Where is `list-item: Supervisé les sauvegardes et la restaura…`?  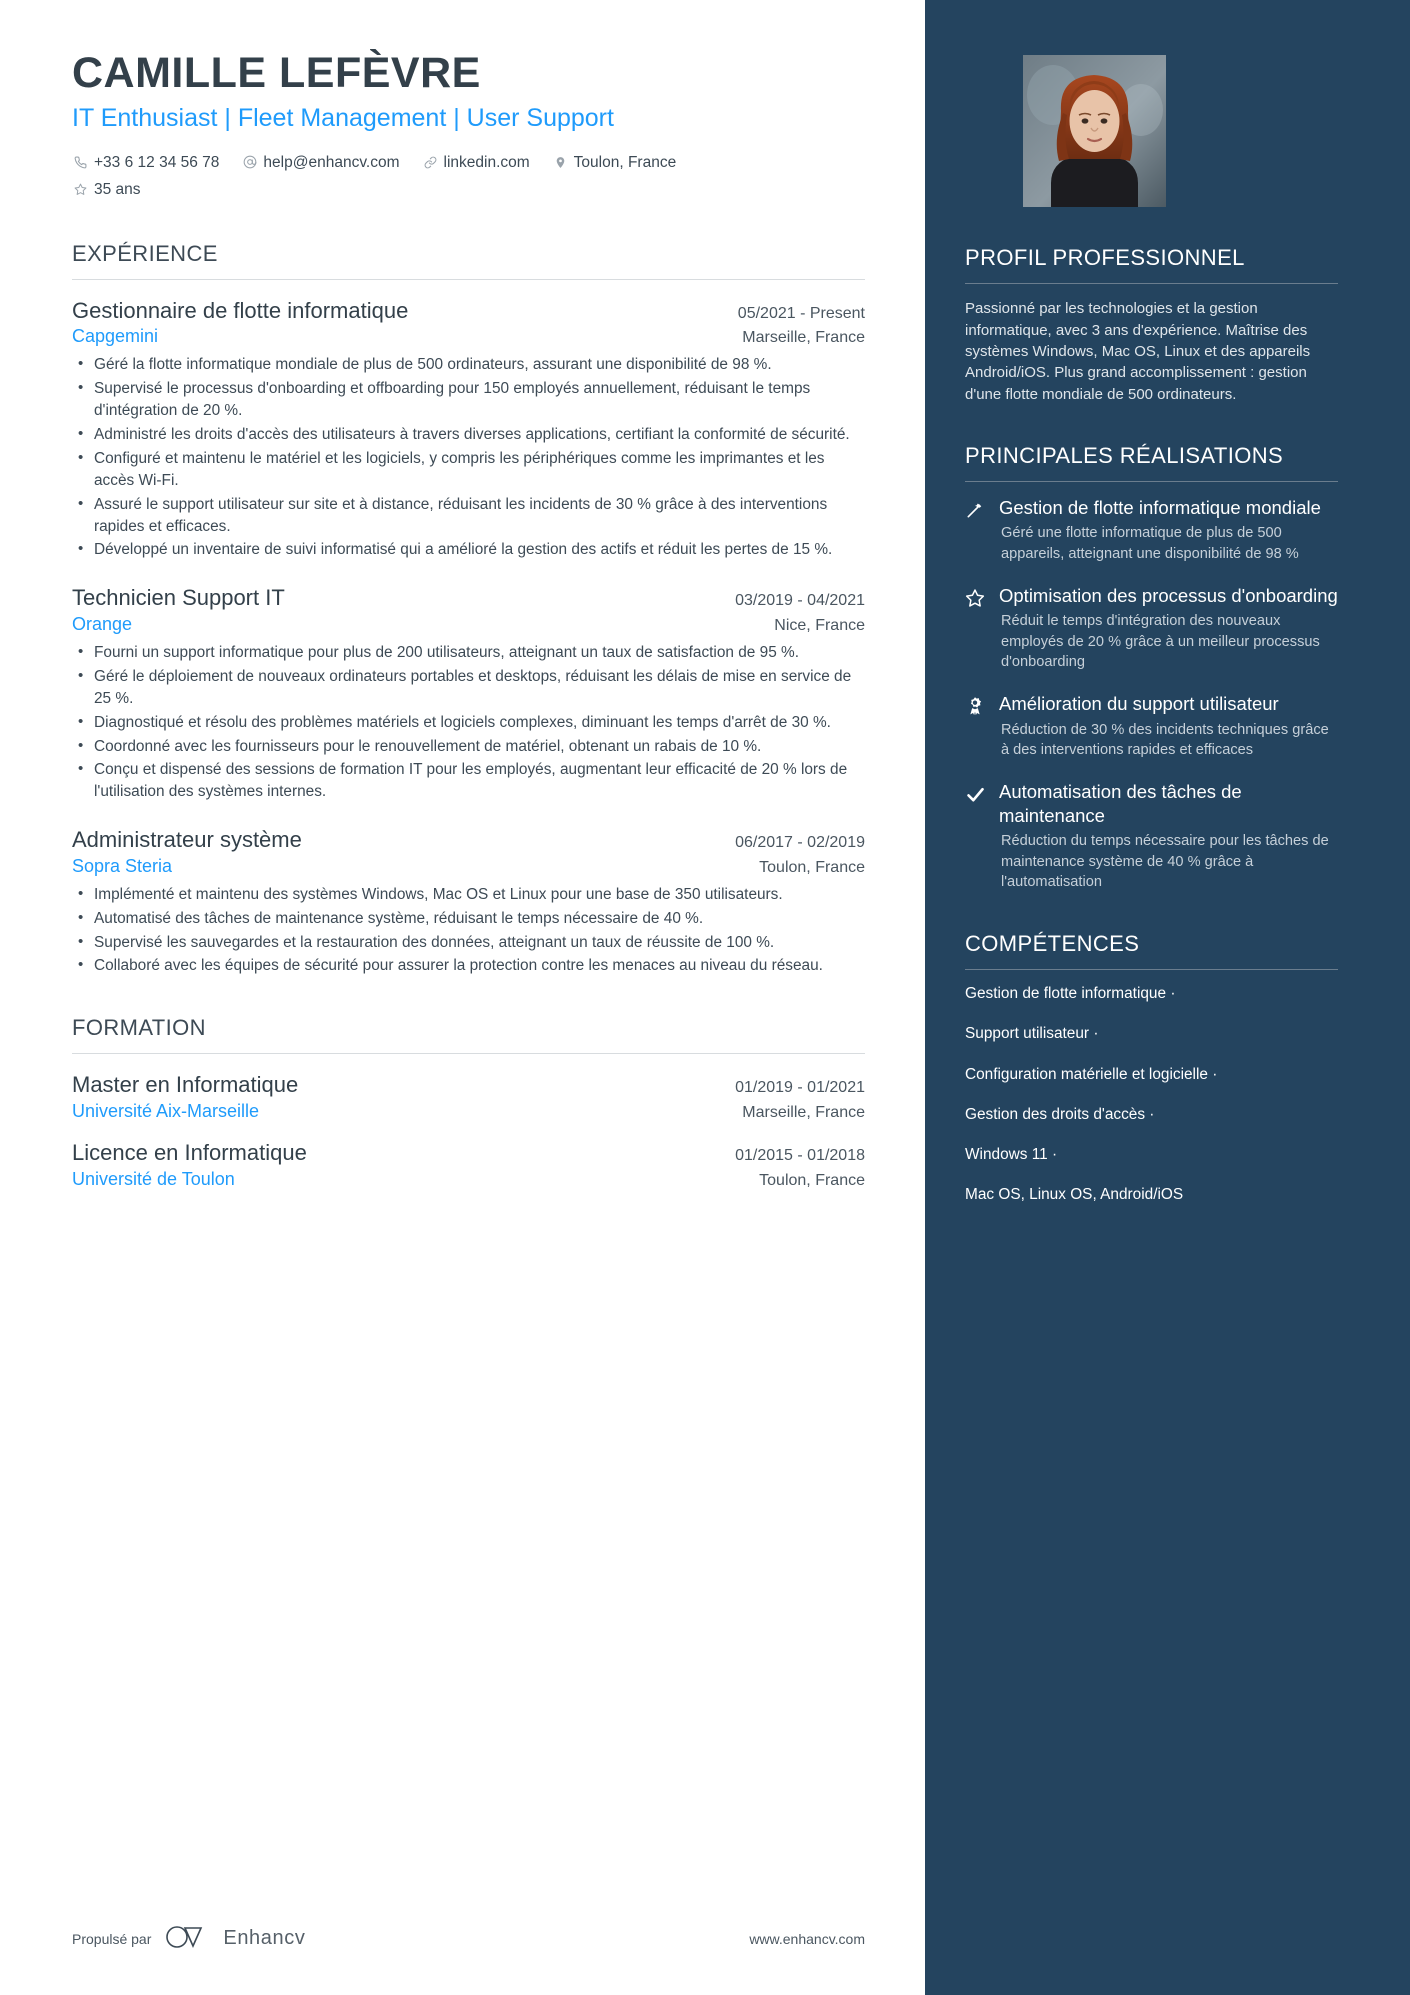 list-item: Supervisé les sauvegardes et la restaura… is located at coordinates (468, 942).